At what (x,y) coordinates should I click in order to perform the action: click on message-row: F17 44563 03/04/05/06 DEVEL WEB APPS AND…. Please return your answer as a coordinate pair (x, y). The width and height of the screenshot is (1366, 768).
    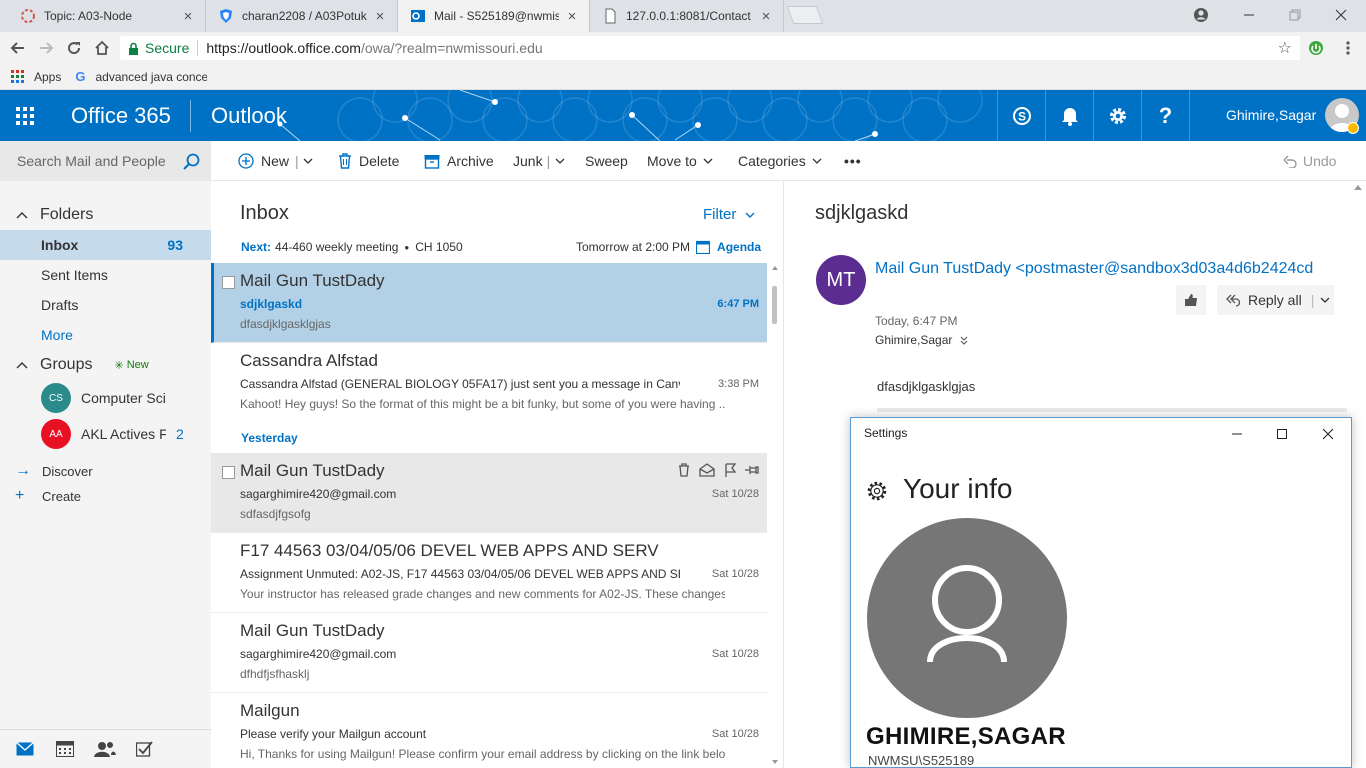
    Looking at the image, I should click on (489, 573).